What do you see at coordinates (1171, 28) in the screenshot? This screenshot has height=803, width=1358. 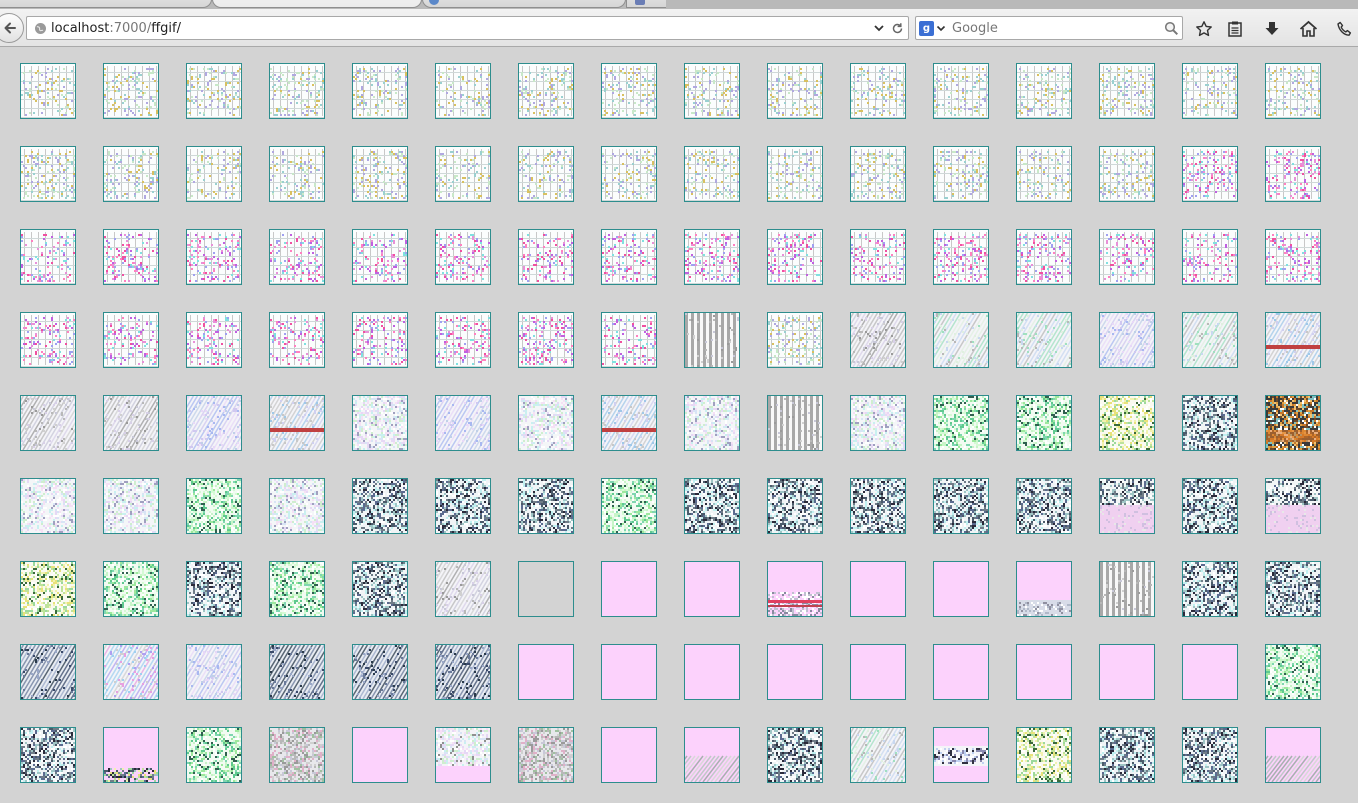 I see `magnifier-icon` at bounding box center [1171, 28].